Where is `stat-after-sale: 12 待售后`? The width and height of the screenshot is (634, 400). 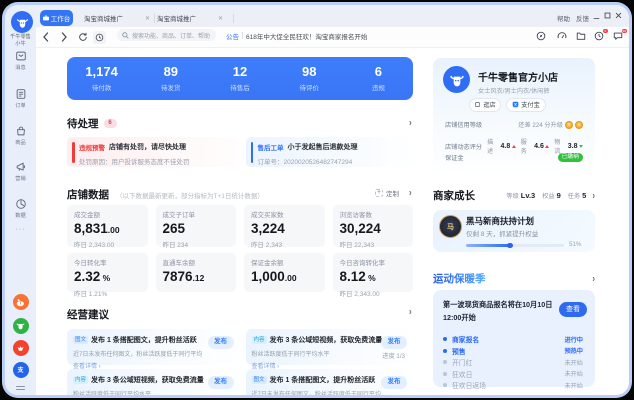
stat-after-sale: 12 待售后 is located at coordinates (239, 78).